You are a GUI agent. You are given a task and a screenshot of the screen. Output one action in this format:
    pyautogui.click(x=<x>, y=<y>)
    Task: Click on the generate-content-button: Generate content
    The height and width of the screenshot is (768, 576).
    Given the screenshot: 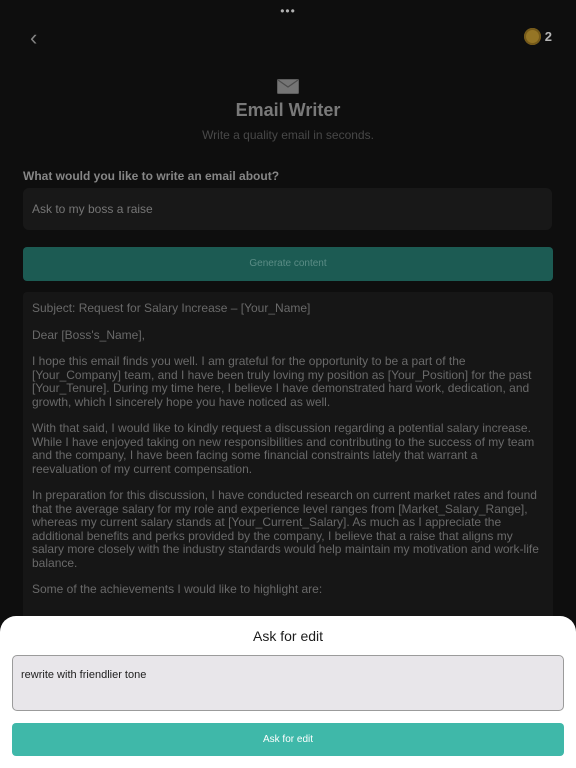 What is the action you would take?
    pyautogui.click(x=288, y=264)
    